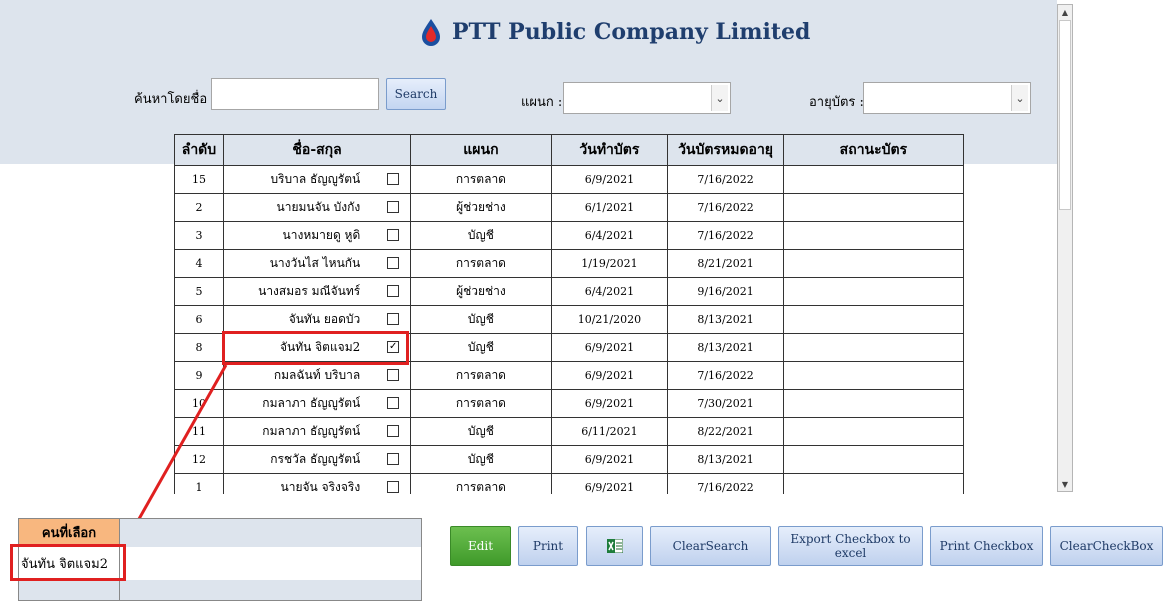  What do you see at coordinates (1106, 546) in the screenshot?
I see `clear-checkbox-button: ClearCheckBox` at bounding box center [1106, 546].